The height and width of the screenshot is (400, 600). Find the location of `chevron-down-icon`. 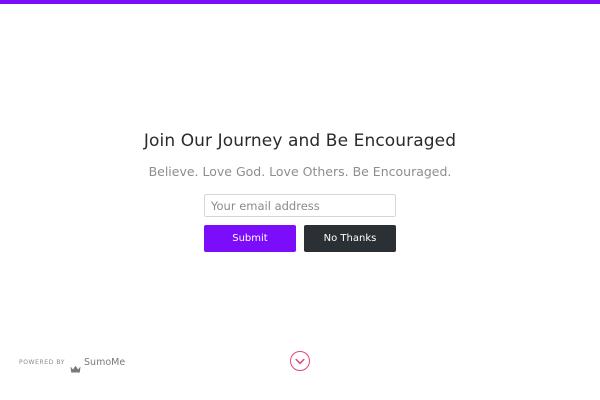

chevron-down-icon is located at coordinates (300, 361).